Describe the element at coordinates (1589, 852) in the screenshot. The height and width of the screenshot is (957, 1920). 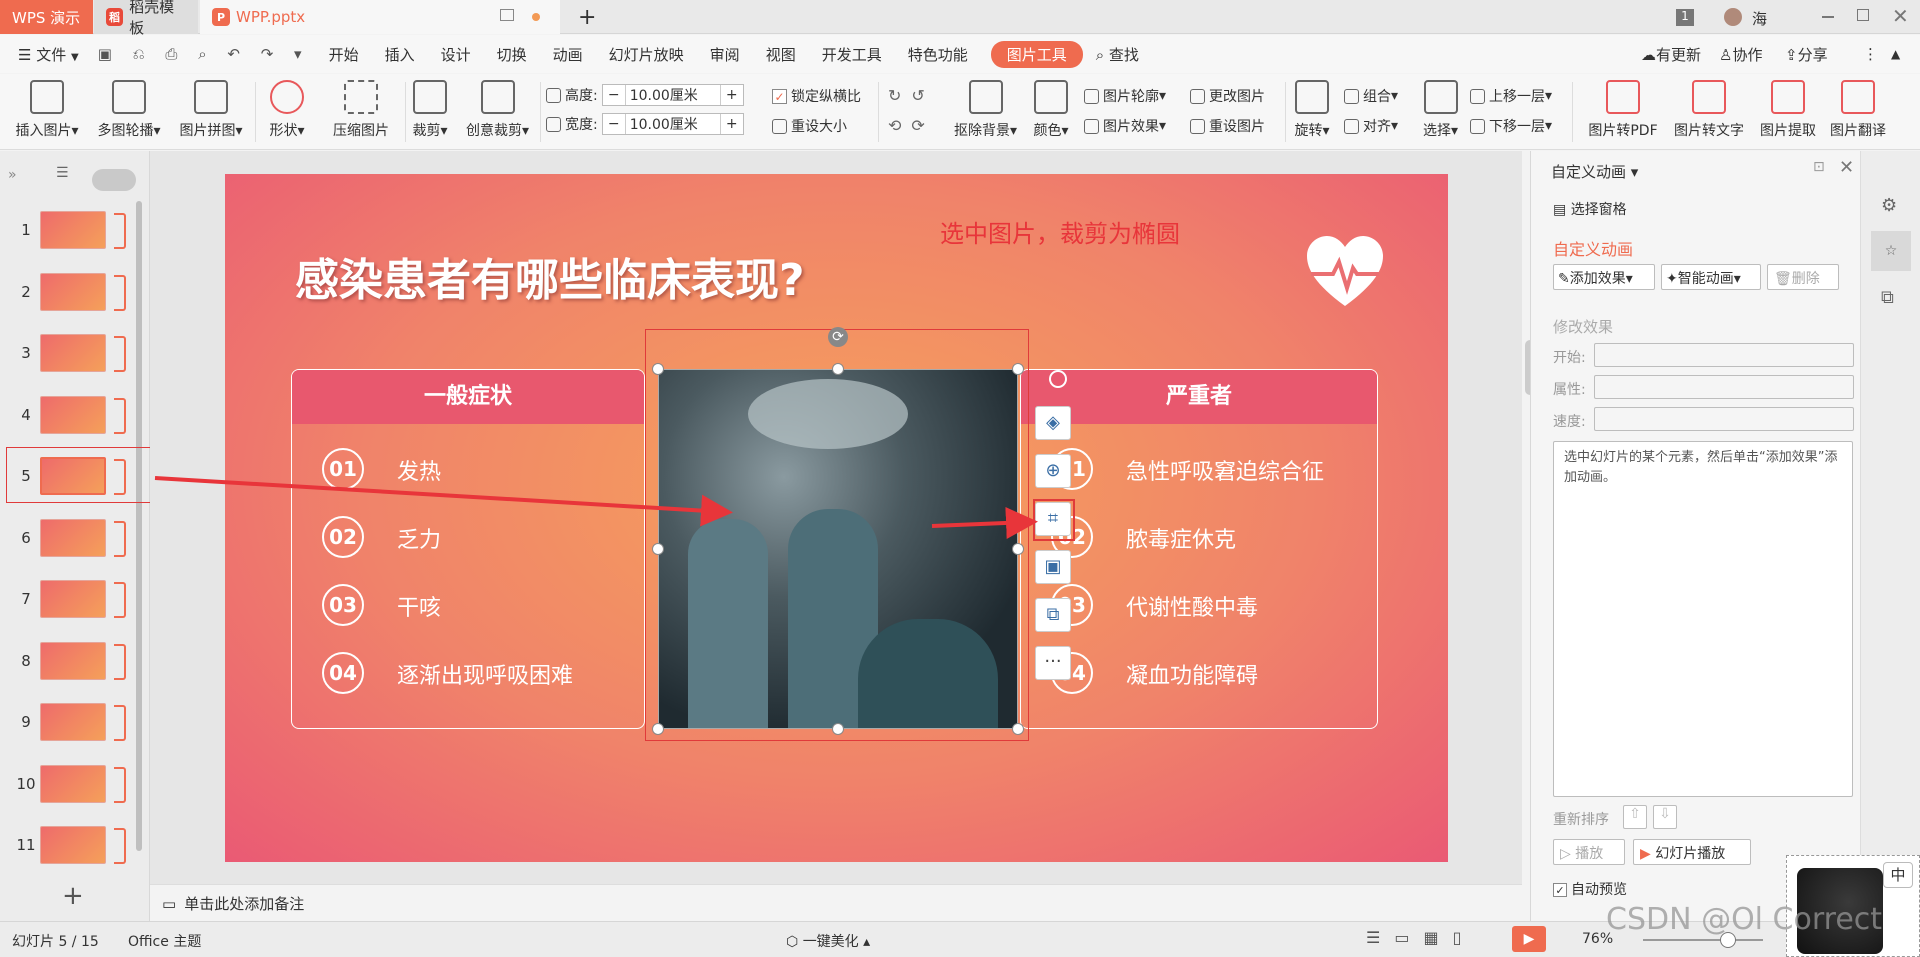
I see `play-button: ▷ 播放` at that location.